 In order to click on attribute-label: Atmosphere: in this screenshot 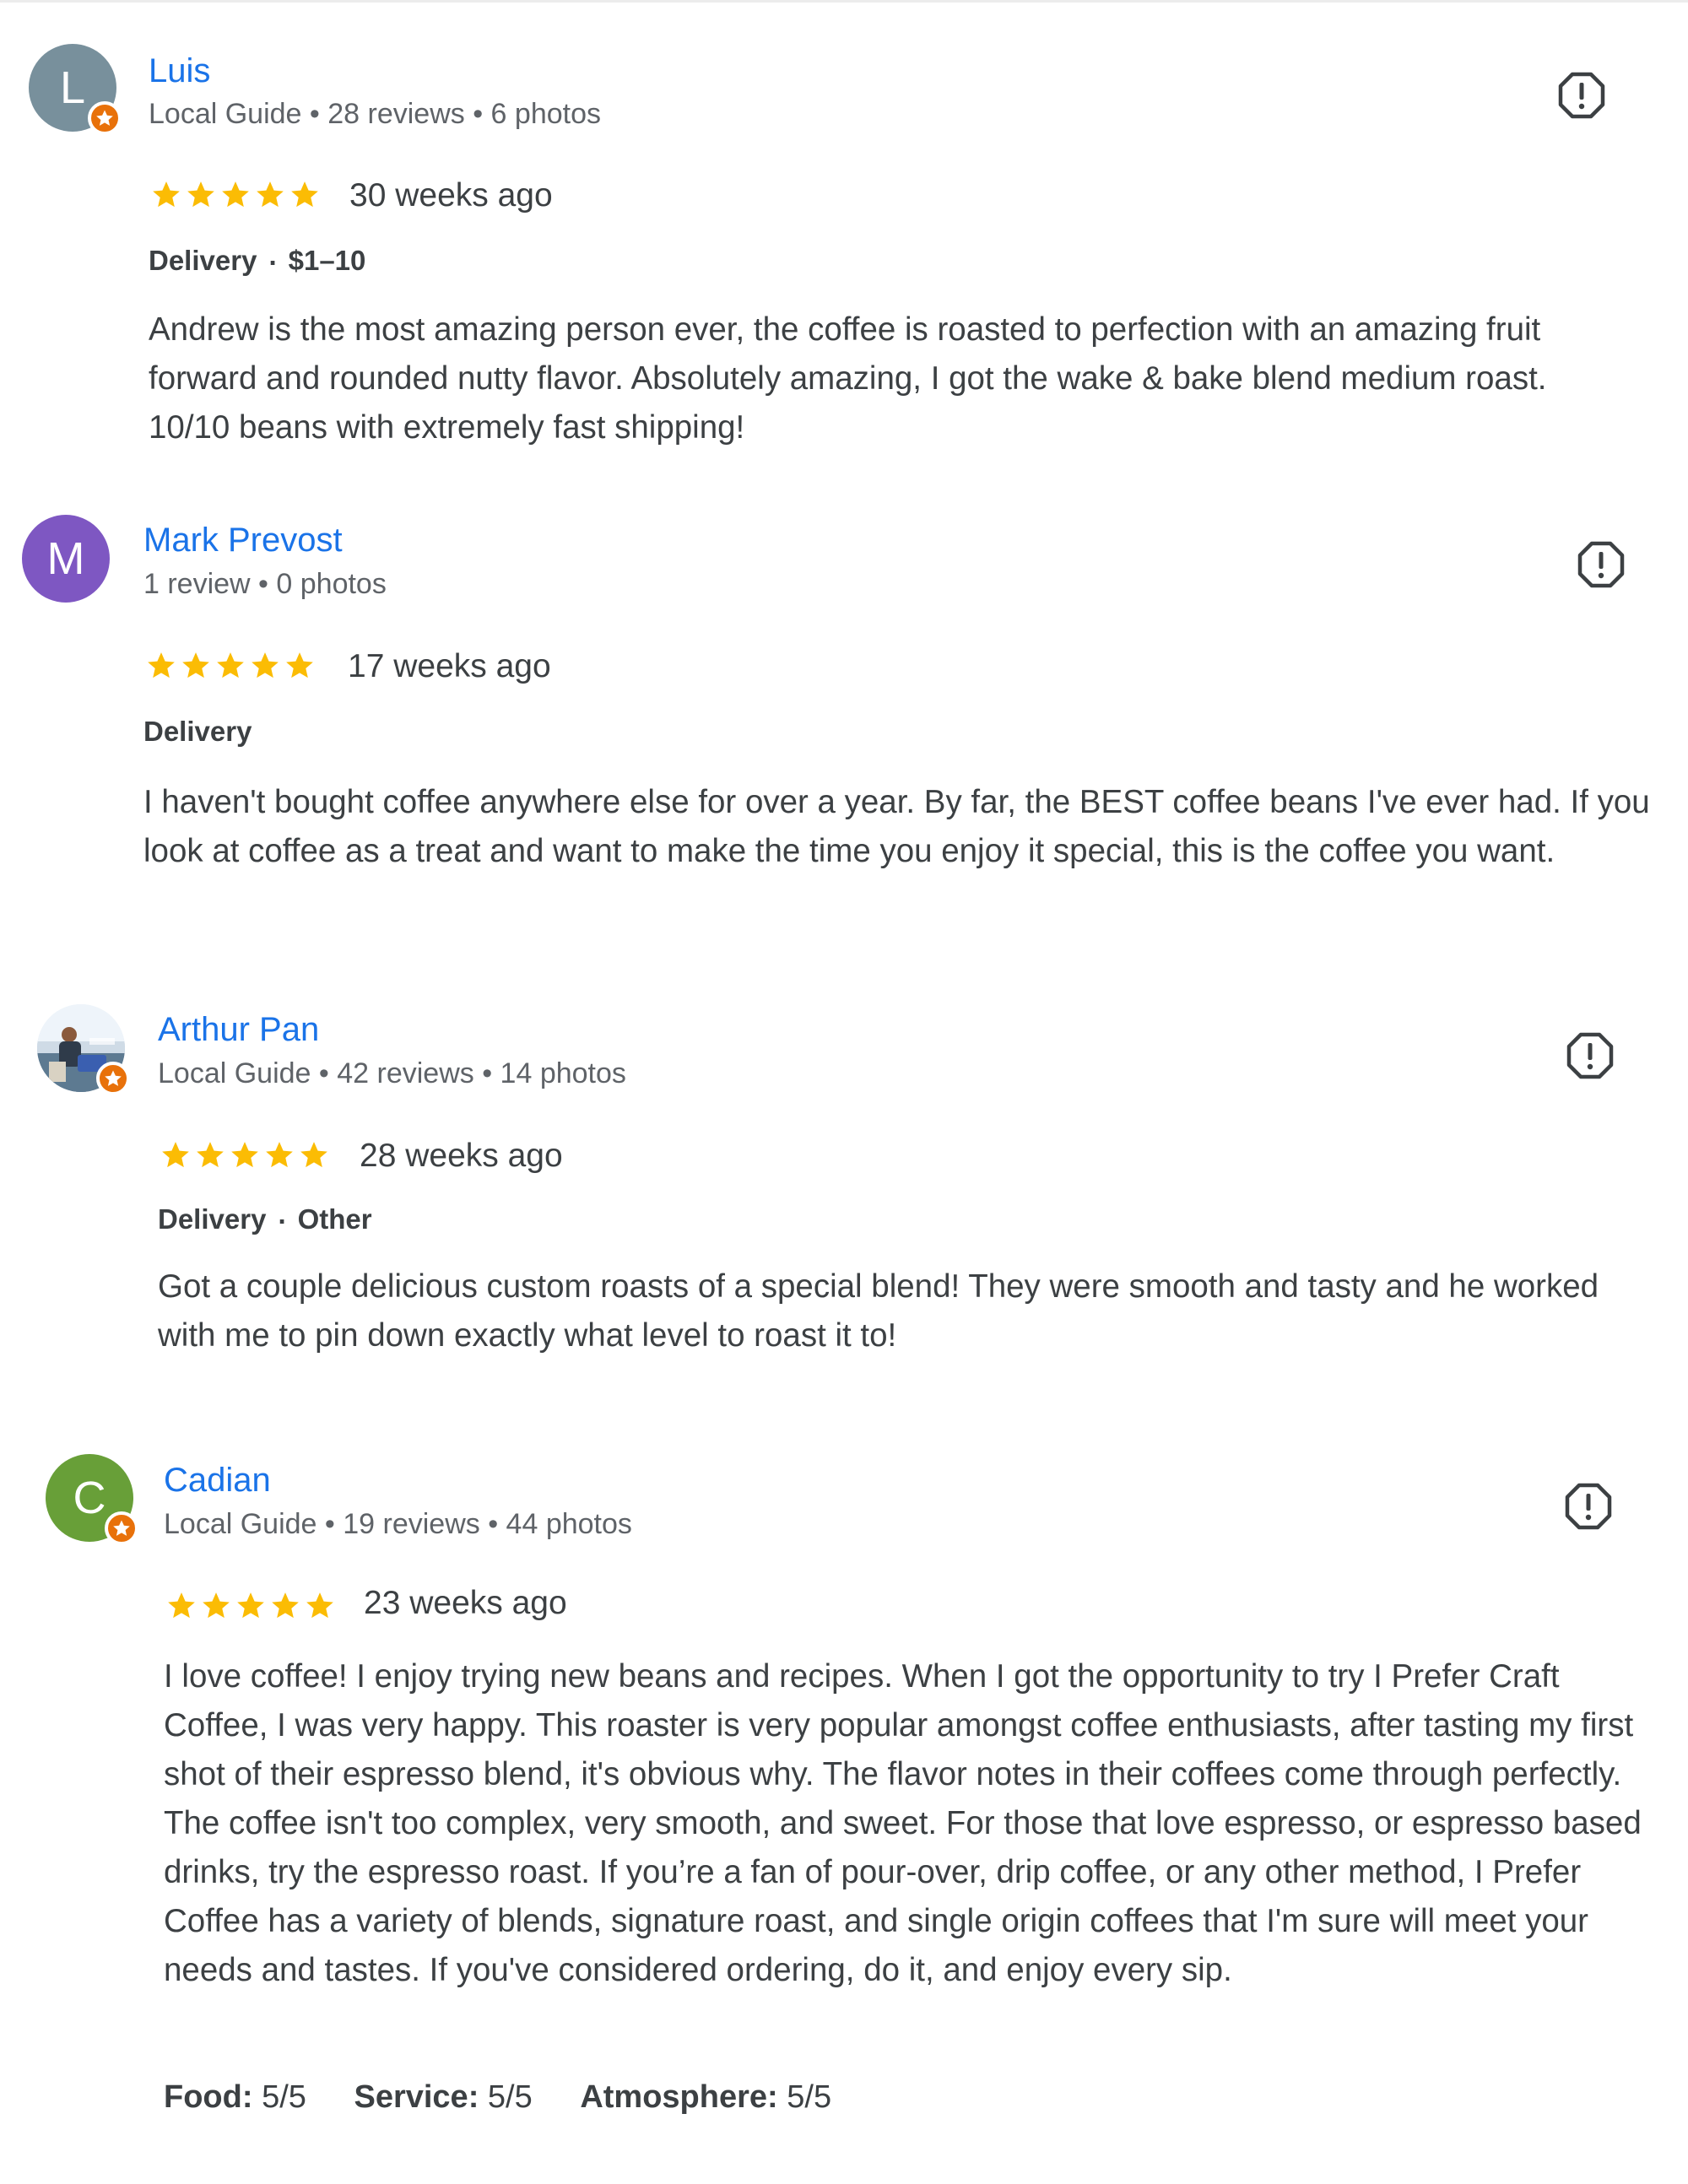, I will do `click(679, 2097)`.